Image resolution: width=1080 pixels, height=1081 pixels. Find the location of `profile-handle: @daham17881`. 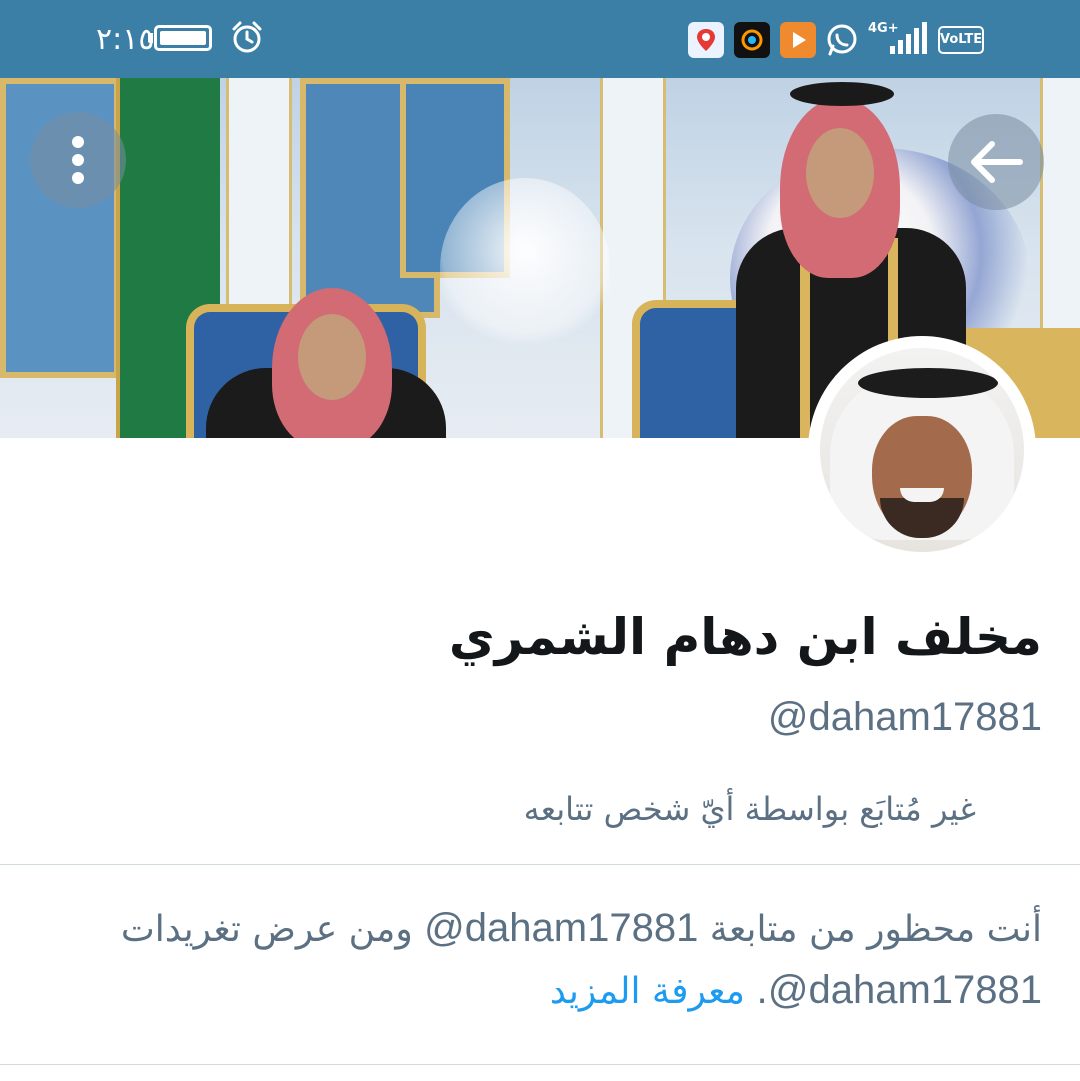

profile-handle: @daham17881 is located at coordinates (904, 717).